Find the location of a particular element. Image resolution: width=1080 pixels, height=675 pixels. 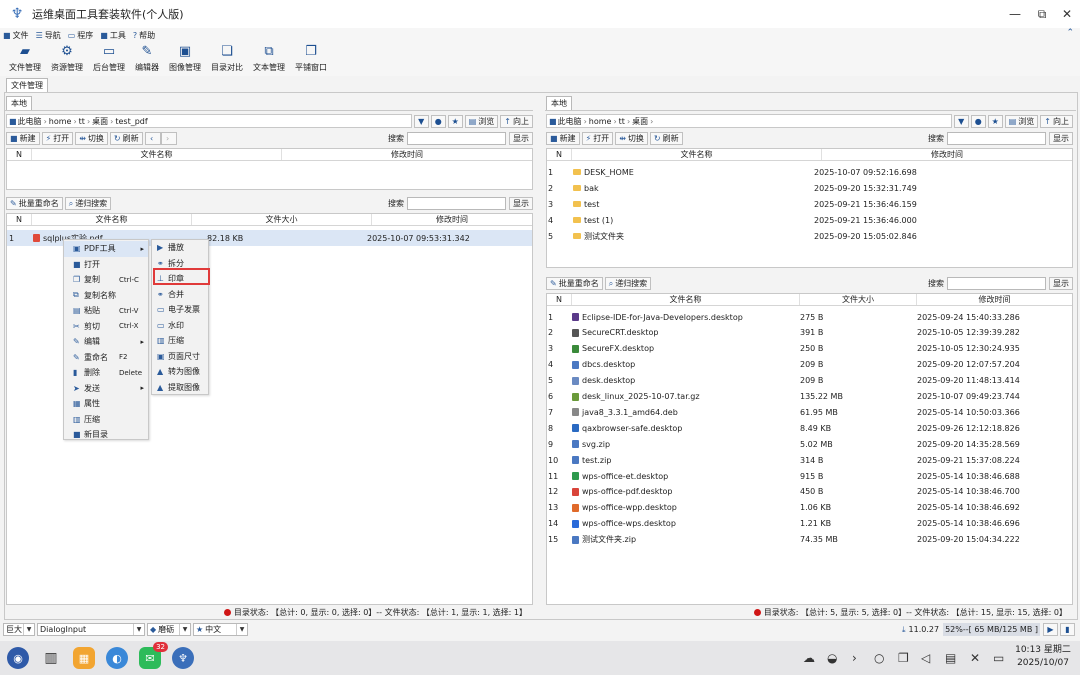

toolbar-tile-window: ❐ 平铺窗口 is located at coordinates (311, 59).